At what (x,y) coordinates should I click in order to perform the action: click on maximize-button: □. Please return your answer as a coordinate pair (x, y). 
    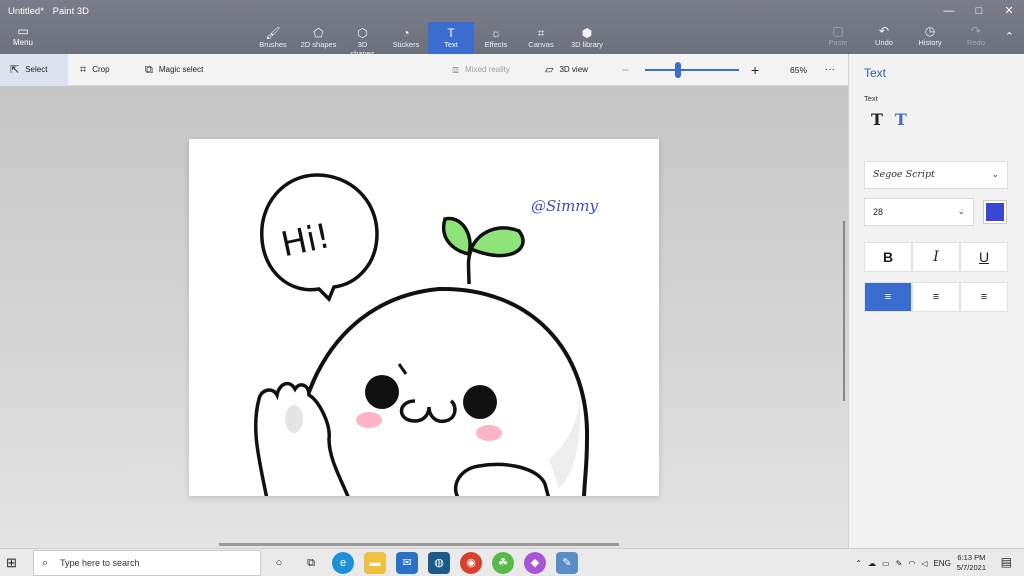
    Looking at the image, I should click on (979, 11).